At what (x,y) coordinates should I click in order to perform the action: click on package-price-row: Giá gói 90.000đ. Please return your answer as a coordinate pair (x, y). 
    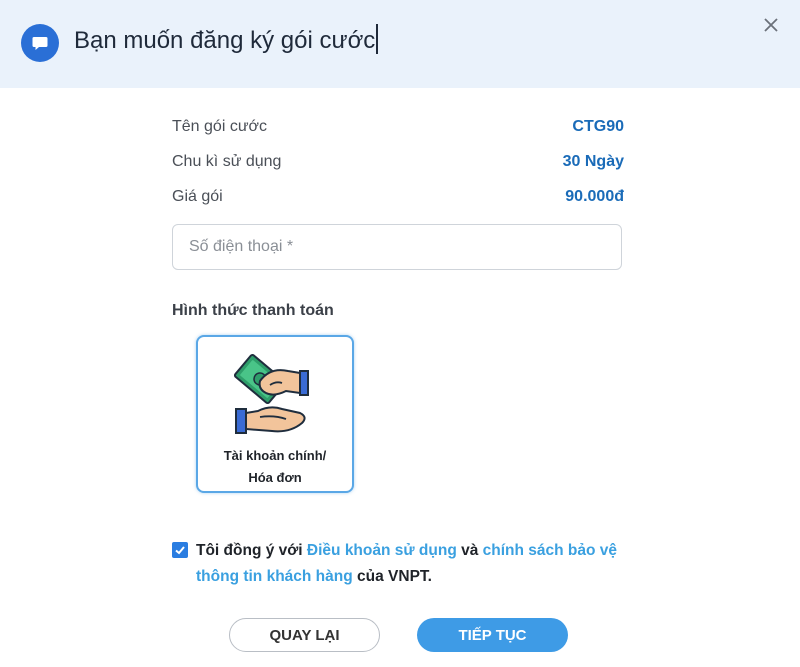
    Looking at the image, I should click on (398, 197).